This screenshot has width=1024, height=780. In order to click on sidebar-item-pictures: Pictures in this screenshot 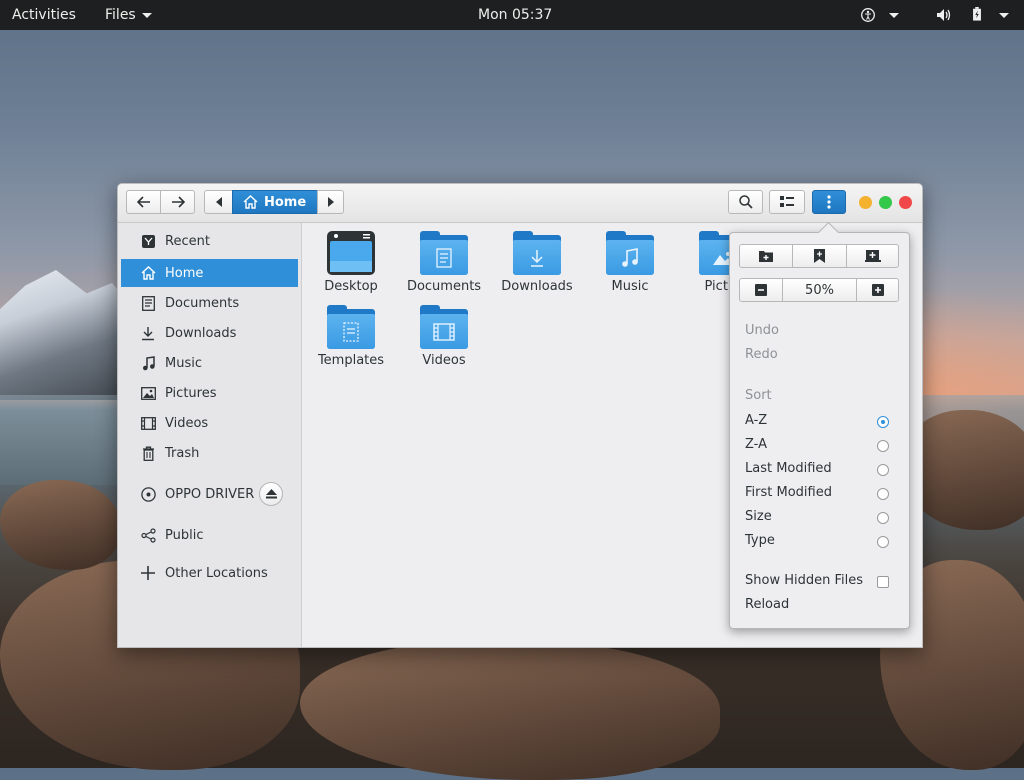, I will do `click(209, 393)`.